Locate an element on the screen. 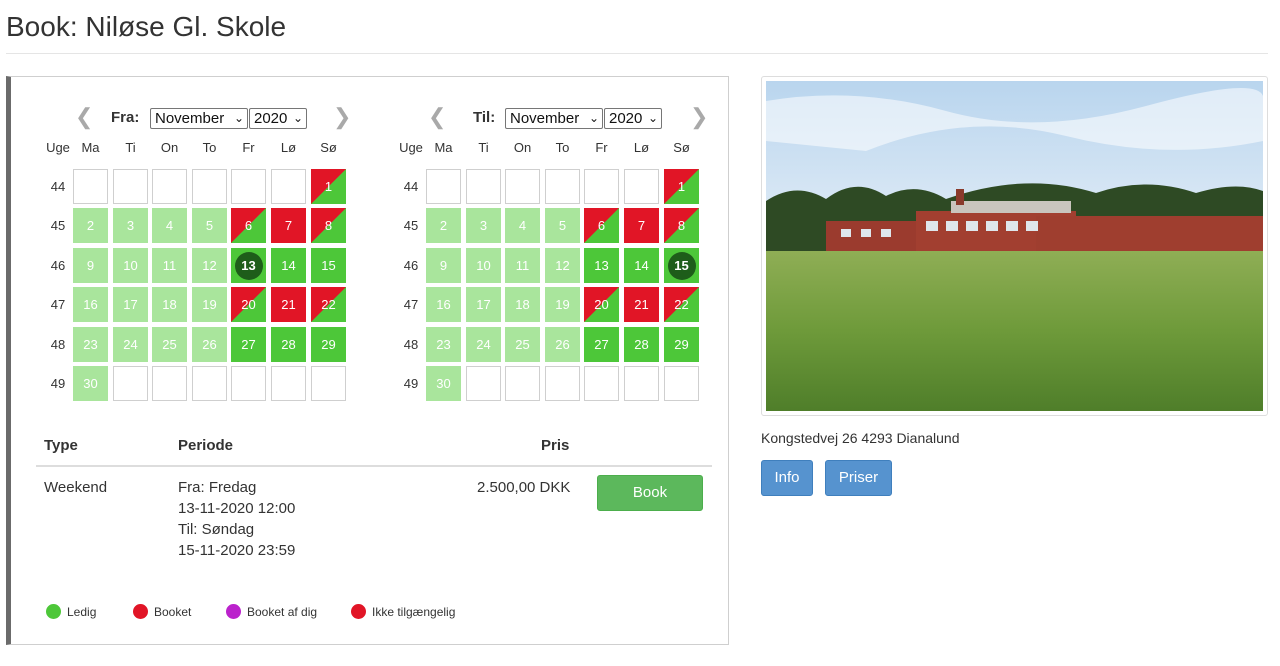 The width and height of the screenshot is (1280, 666). month-select-value: November is located at coordinates (190, 118).